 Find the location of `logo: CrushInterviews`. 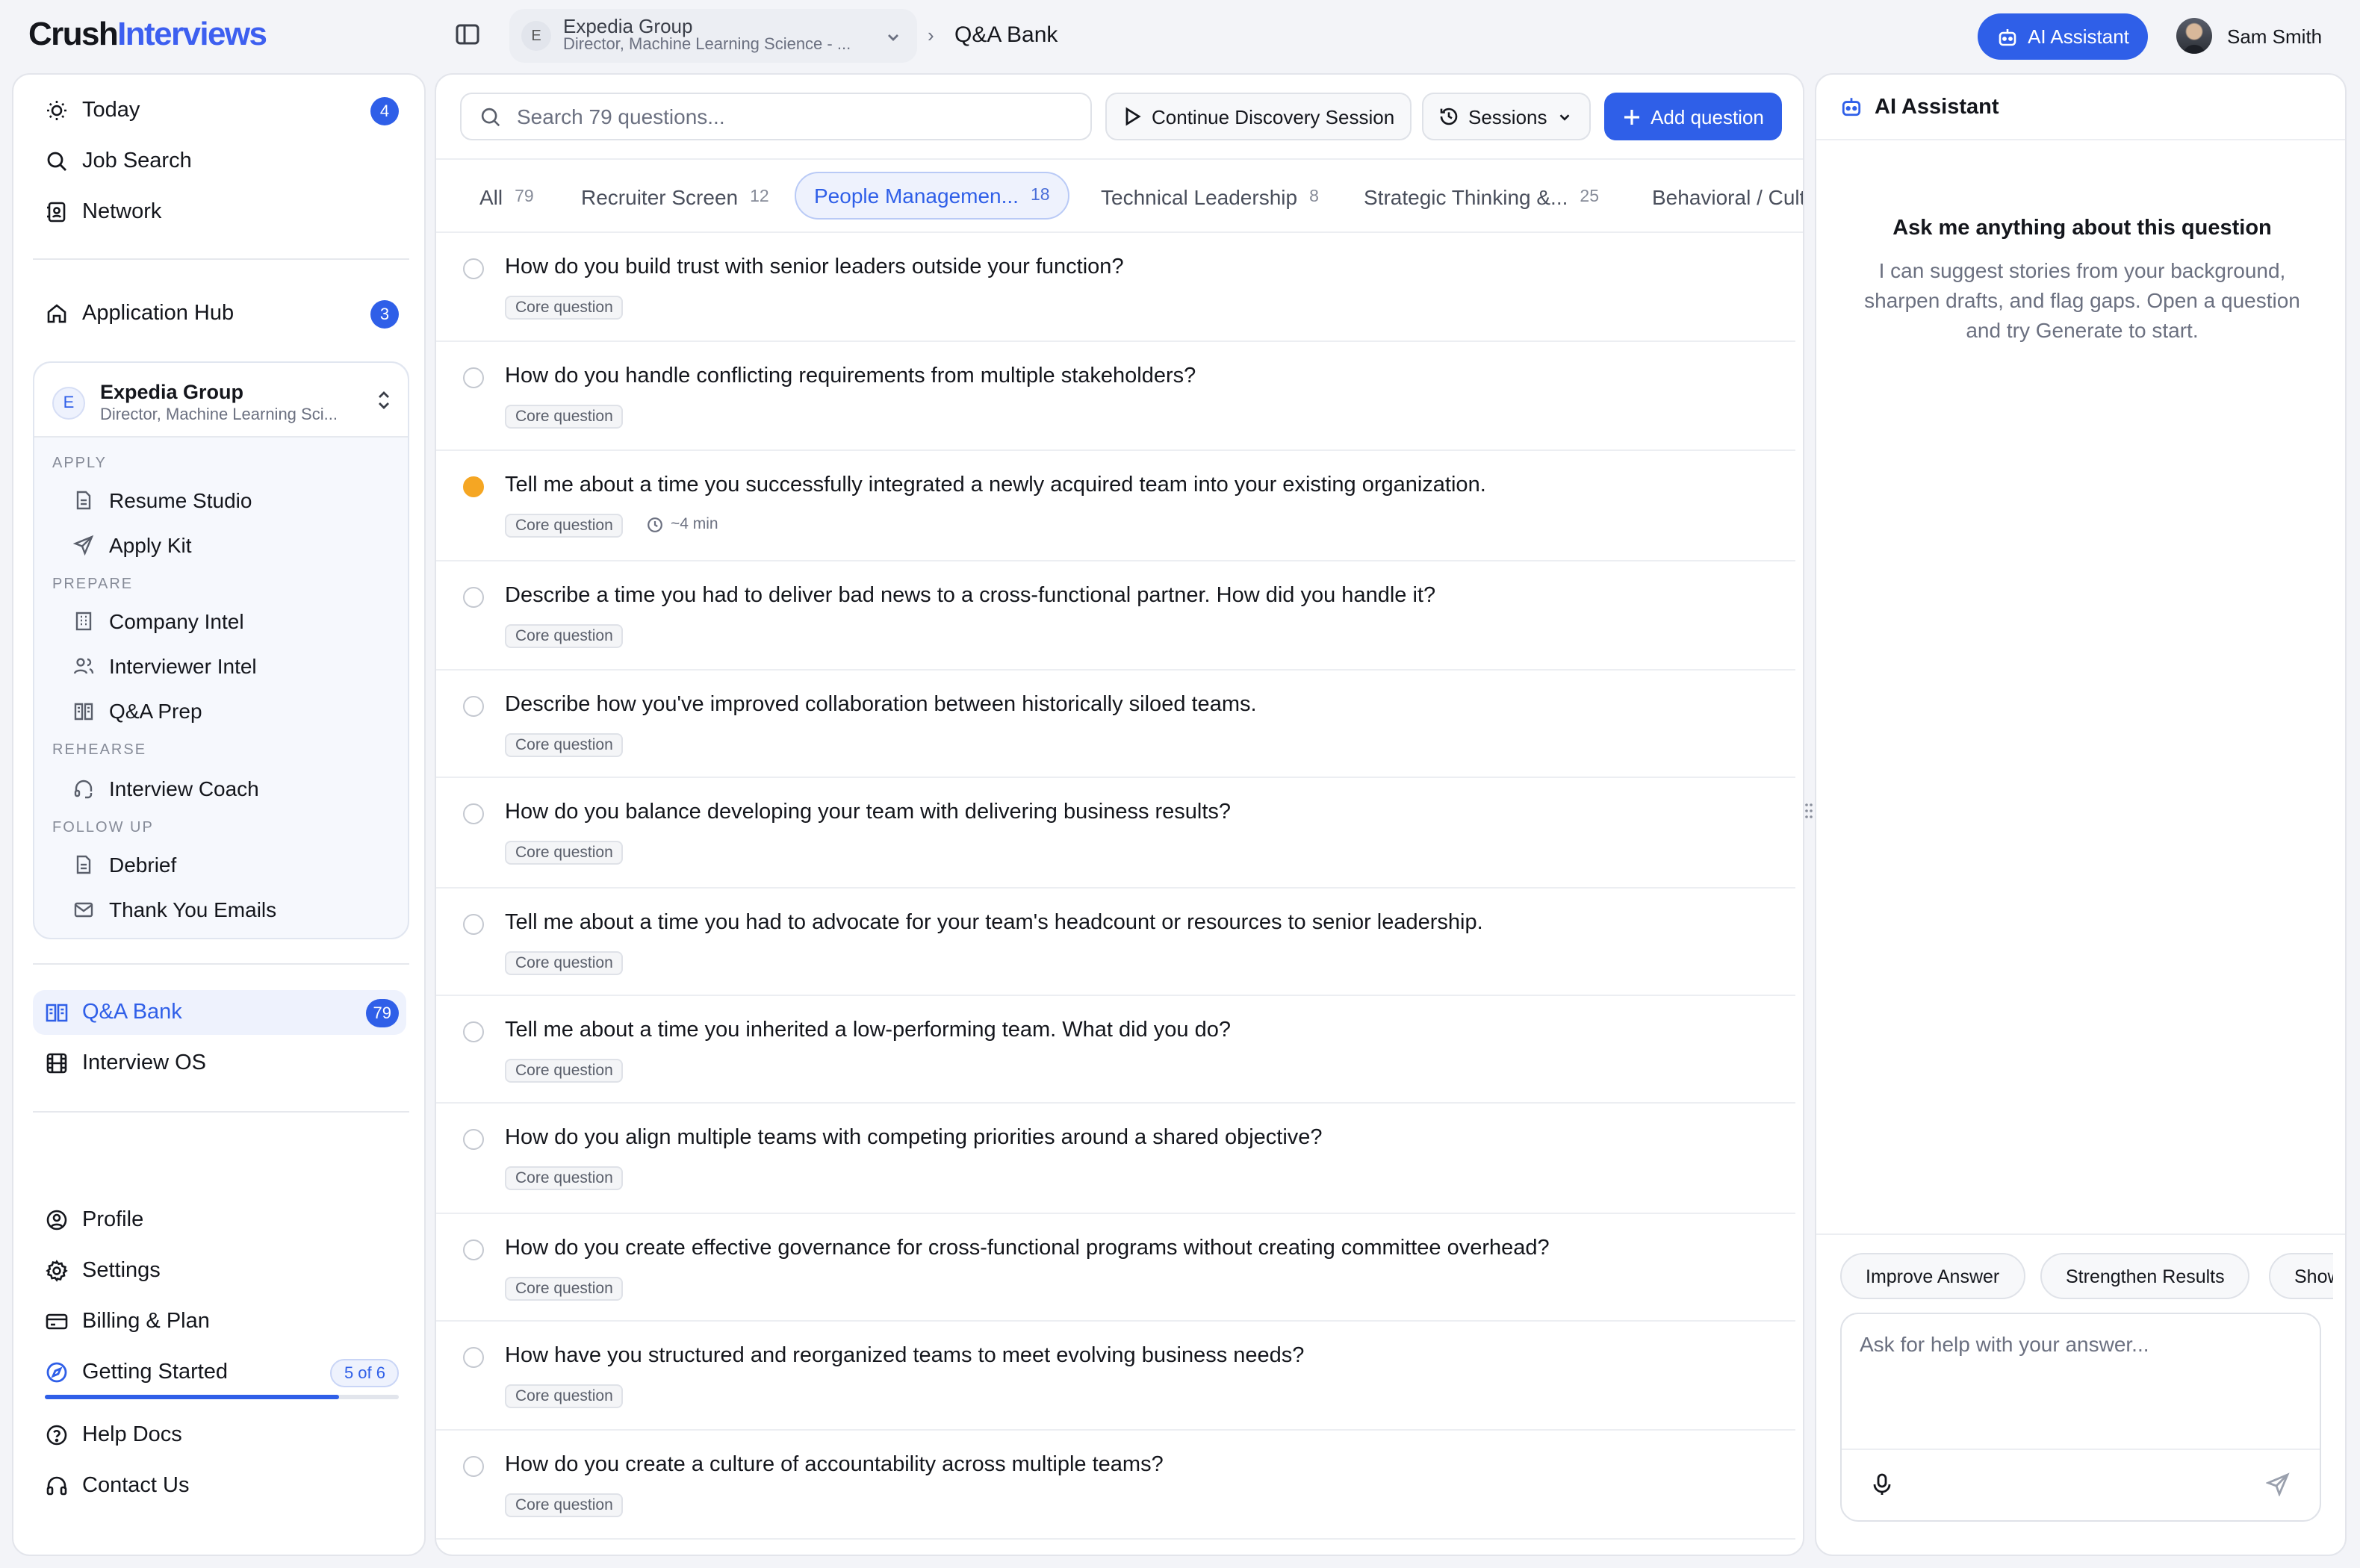

logo: CrushInterviews is located at coordinates (147, 34).